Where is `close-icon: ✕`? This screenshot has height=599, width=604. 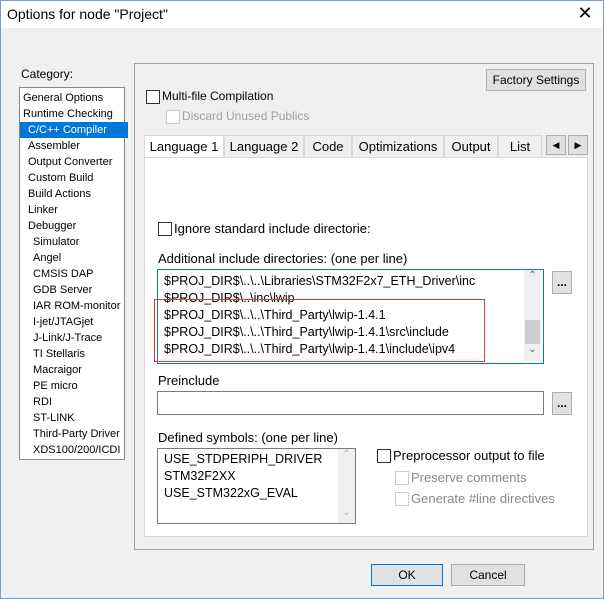 close-icon: ✕ is located at coordinates (585, 13).